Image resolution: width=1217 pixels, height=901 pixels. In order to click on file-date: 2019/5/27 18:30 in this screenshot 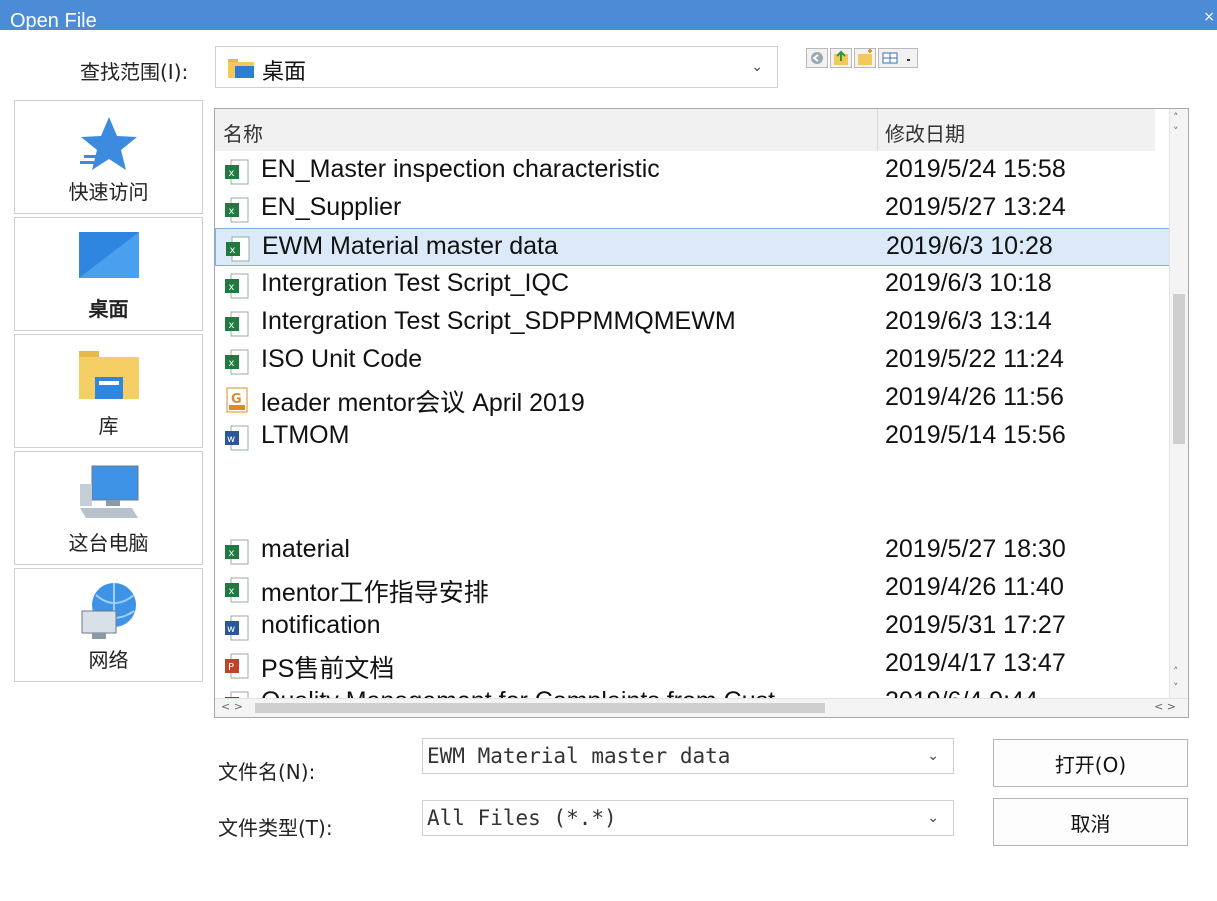, I will do `click(975, 549)`.